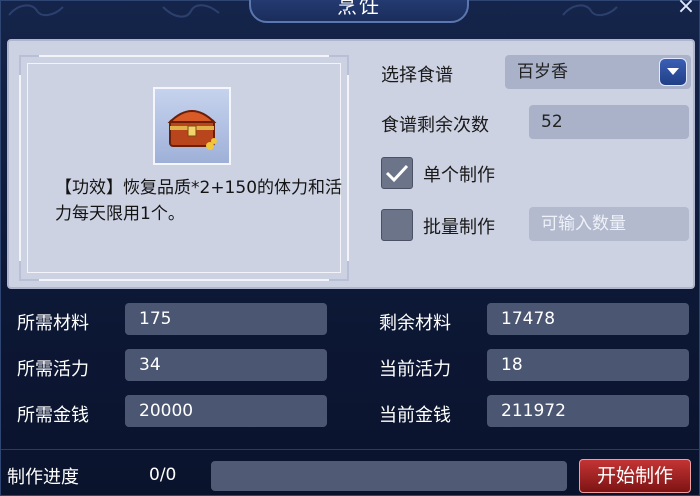 The width and height of the screenshot is (700, 496). I want to click on progress-bar, so click(389, 476).